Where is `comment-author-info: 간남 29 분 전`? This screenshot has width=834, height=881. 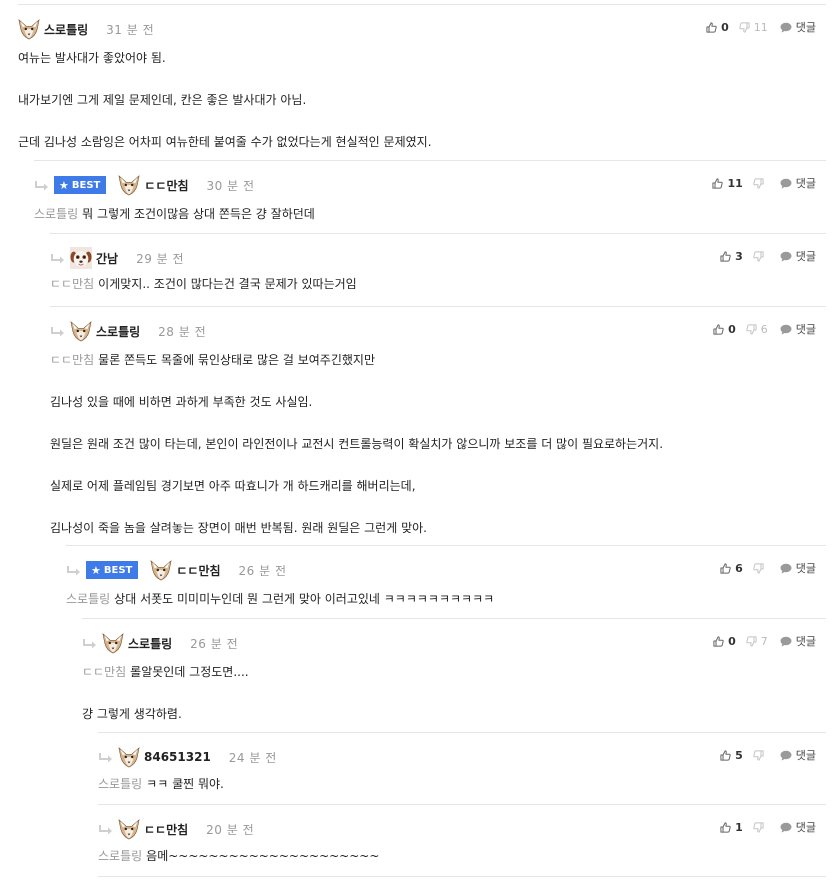 comment-author-info: 간남 29 분 전 is located at coordinates (117, 258).